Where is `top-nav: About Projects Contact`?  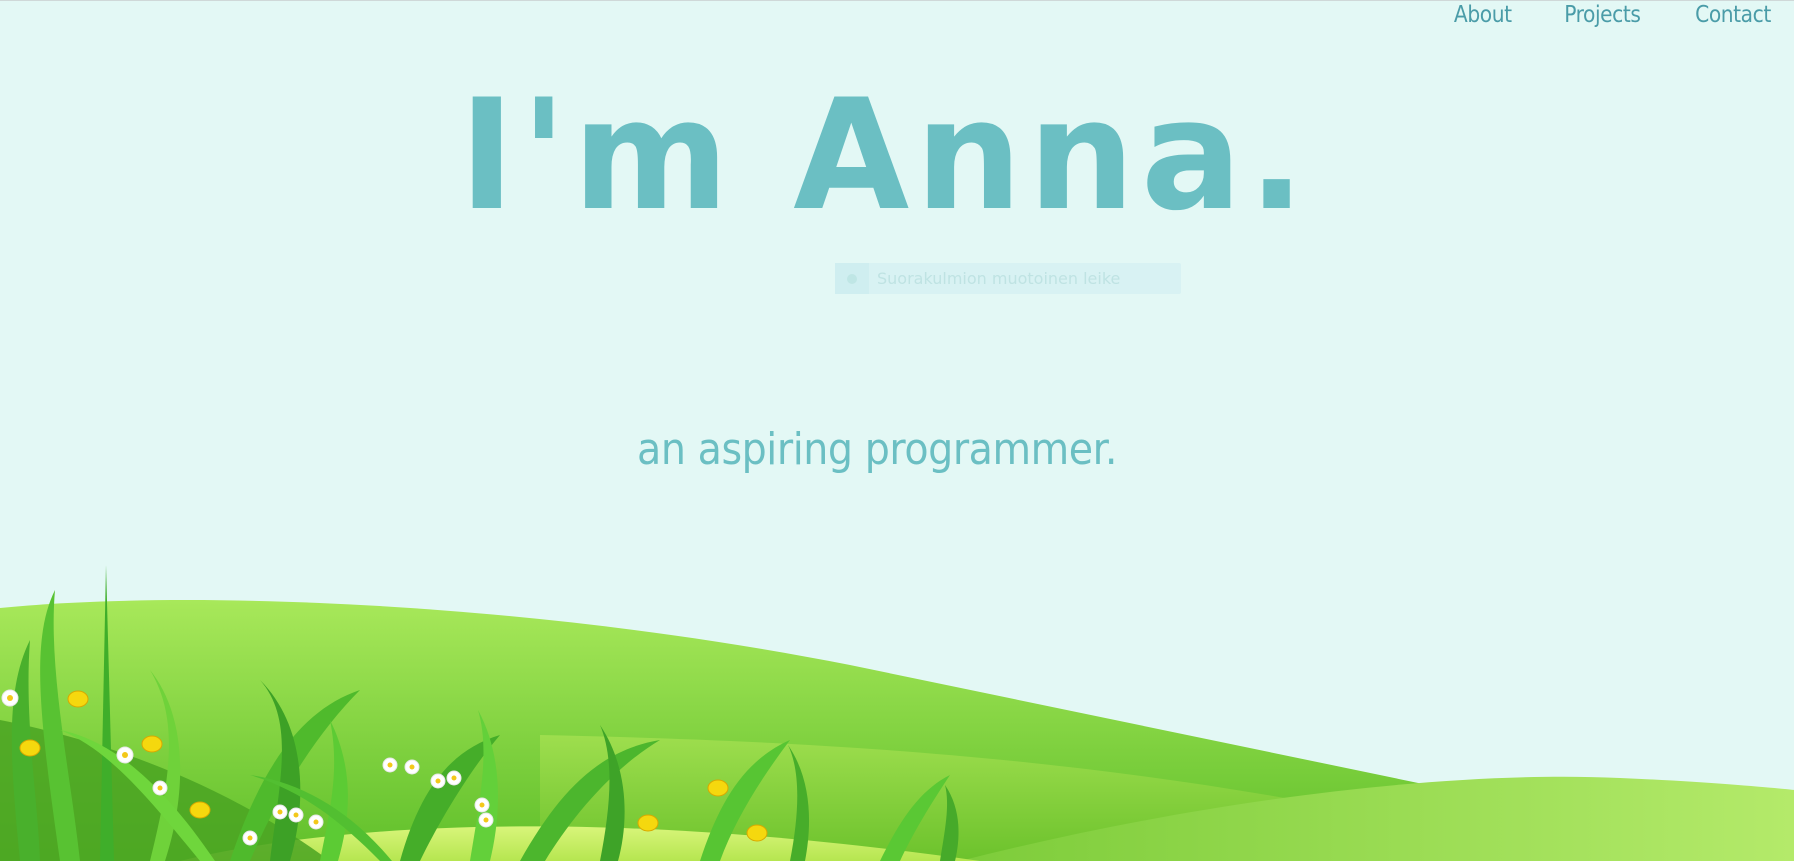 top-nav: About Projects Contact is located at coordinates (1613, 15).